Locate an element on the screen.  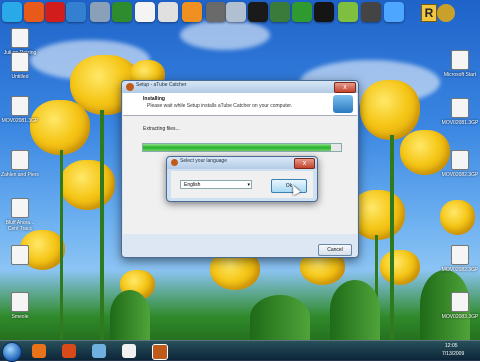
desktop-icon: Smeole is located at coordinates (20, 306).